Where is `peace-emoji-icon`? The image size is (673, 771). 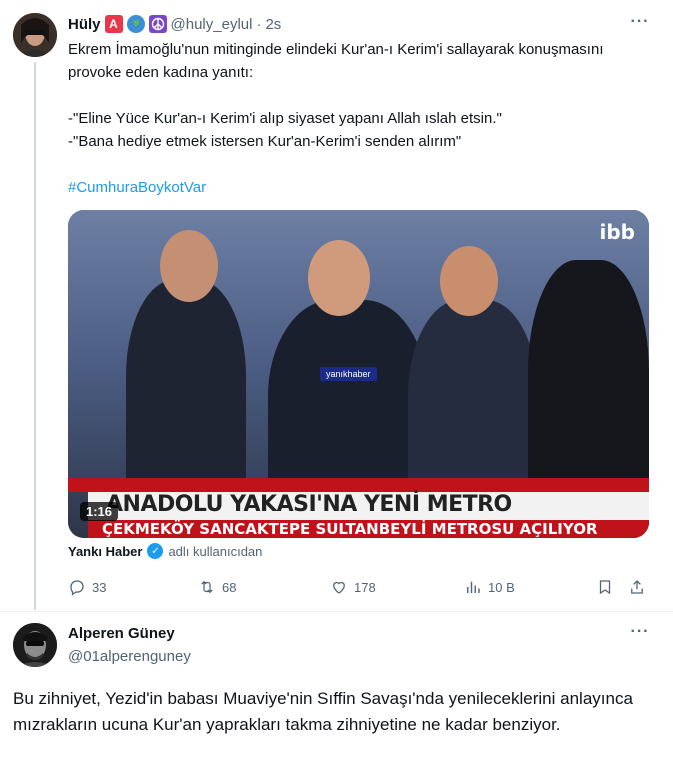
peace-emoji-icon is located at coordinates (157, 24).